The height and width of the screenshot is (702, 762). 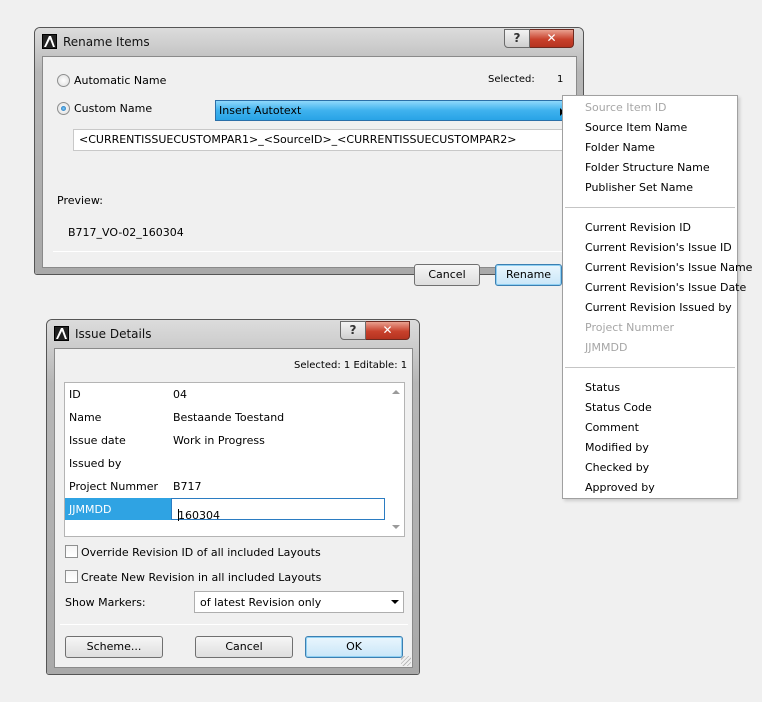 What do you see at coordinates (260, 110) in the screenshot?
I see `insert-autotext-label: Insert Autotext` at bounding box center [260, 110].